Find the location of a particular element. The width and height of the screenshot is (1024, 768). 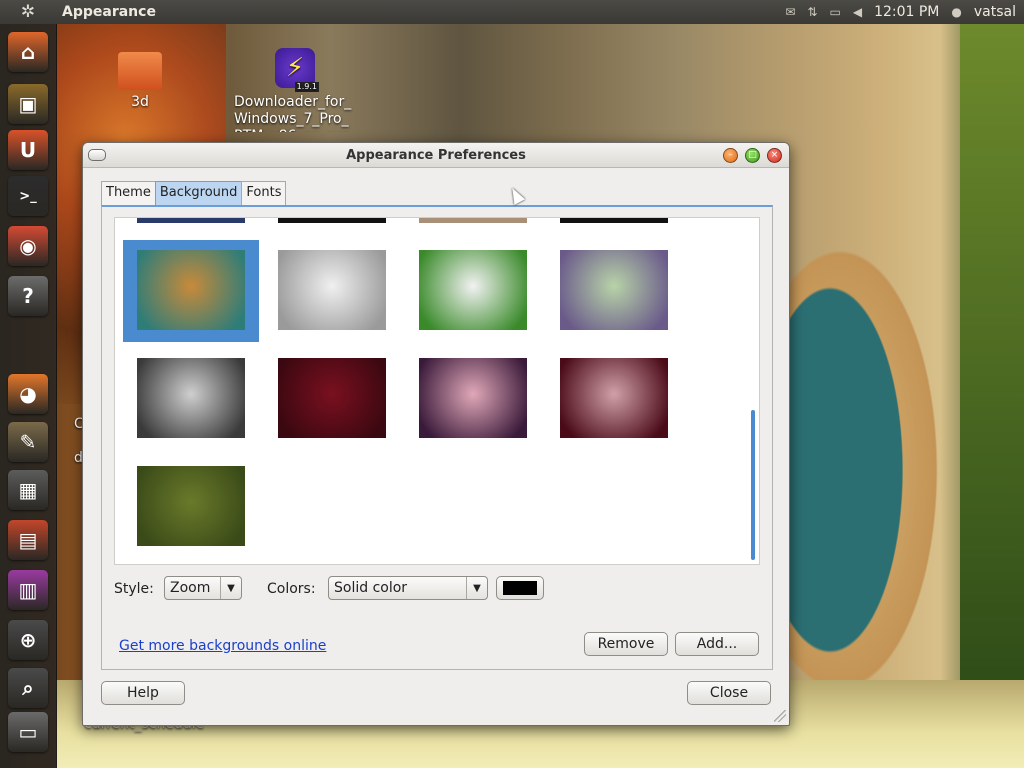

tab-fonts: Fonts is located at coordinates (264, 193).